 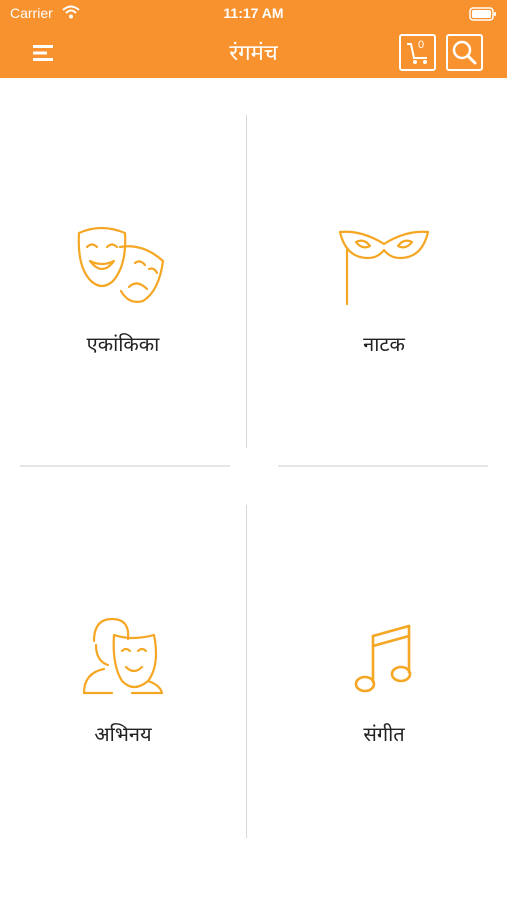 What do you see at coordinates (246, 671) in the screenshot?
I see `grid-divider-vertical-bottom` at bounding box center [246, 671].